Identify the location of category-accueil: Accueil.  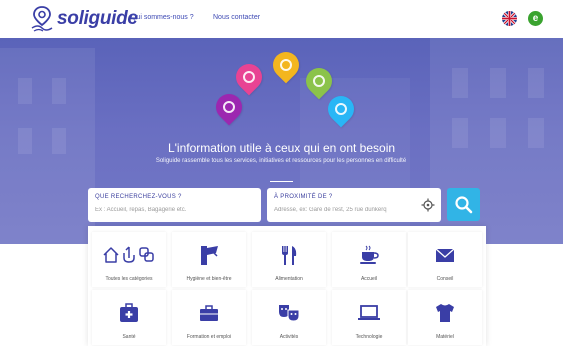
(369, 259).